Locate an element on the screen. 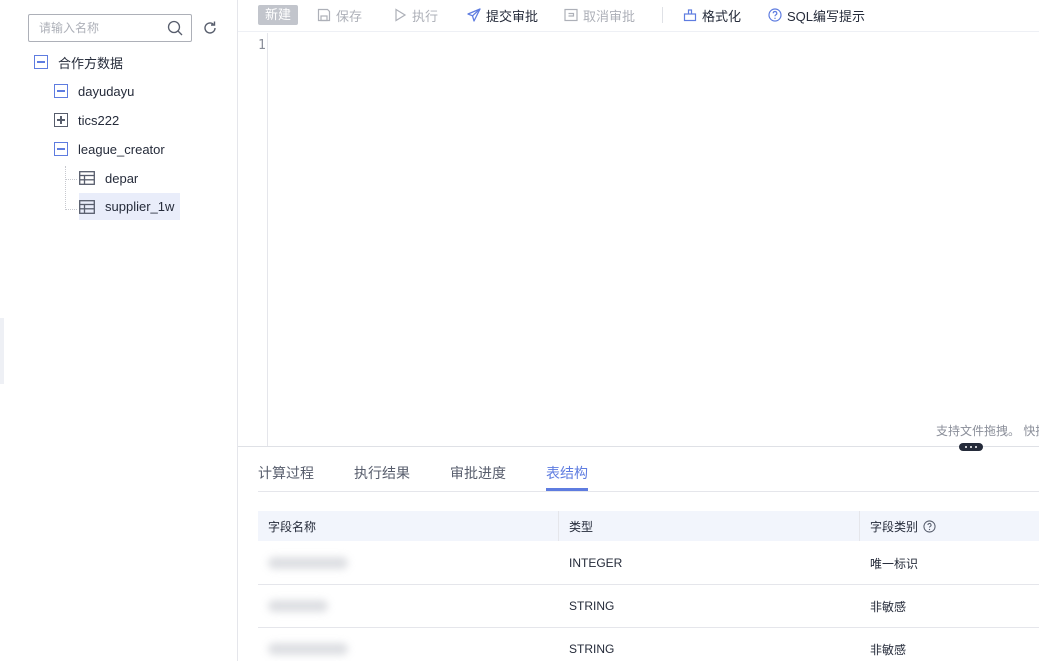 The width and height of the screenshot is (1039, 661). active-tab-indicator is located at coordinates (567, 489).